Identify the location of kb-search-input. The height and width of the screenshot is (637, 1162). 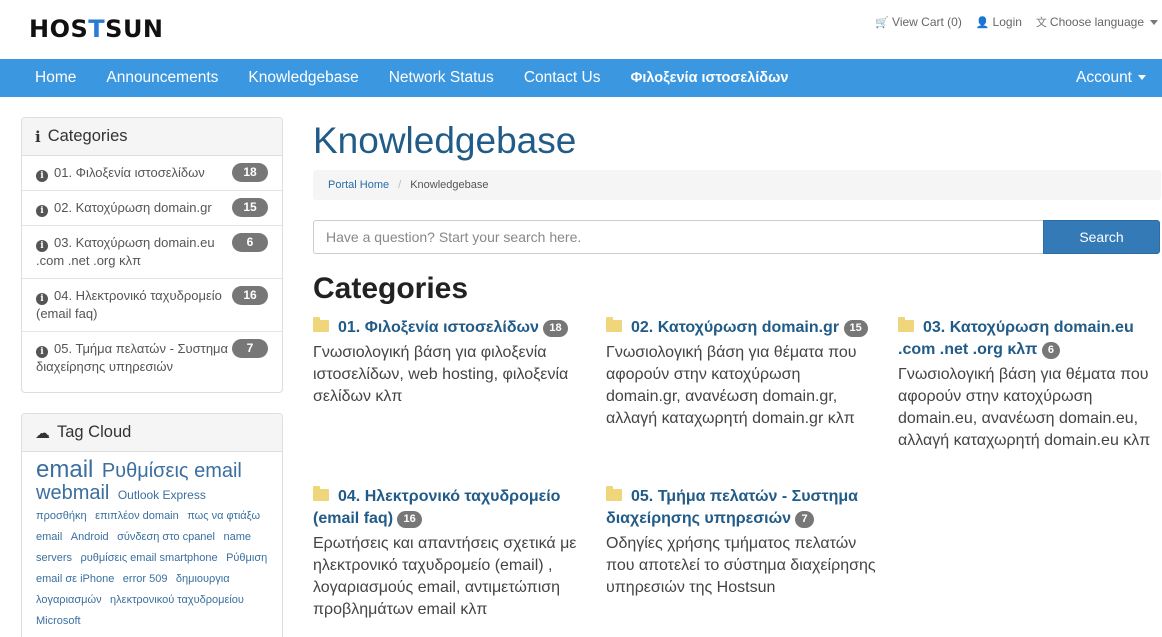
(678, 237).